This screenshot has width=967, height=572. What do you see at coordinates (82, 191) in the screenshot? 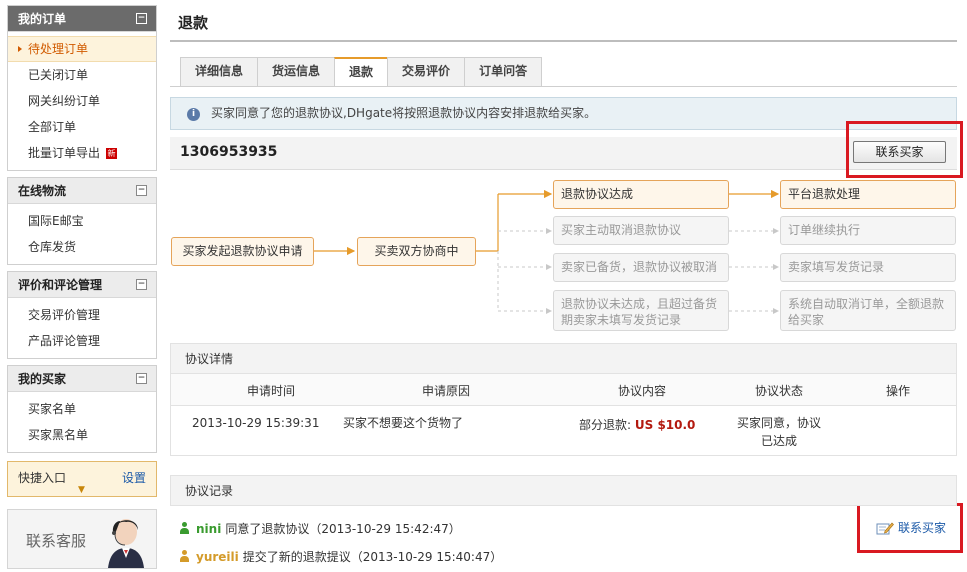
I see `sidebar-group-header: 在线物流 −` at bounding box center [82, 191].